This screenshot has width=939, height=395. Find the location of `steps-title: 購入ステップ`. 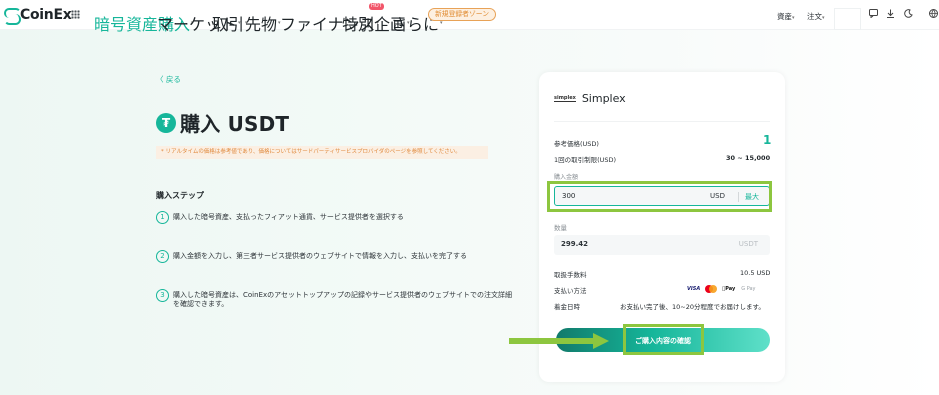

steps-title: 購入ステップ is located at coordinates (180, 195).